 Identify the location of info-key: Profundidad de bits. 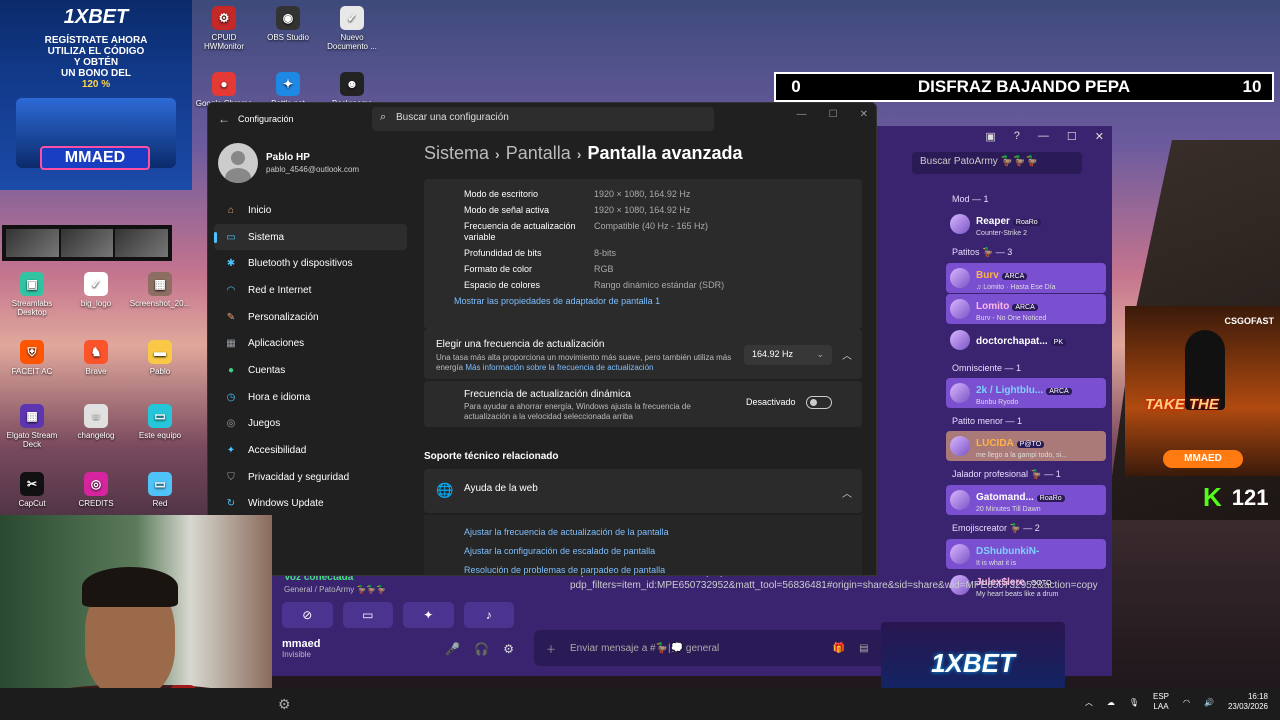
(503, 253).